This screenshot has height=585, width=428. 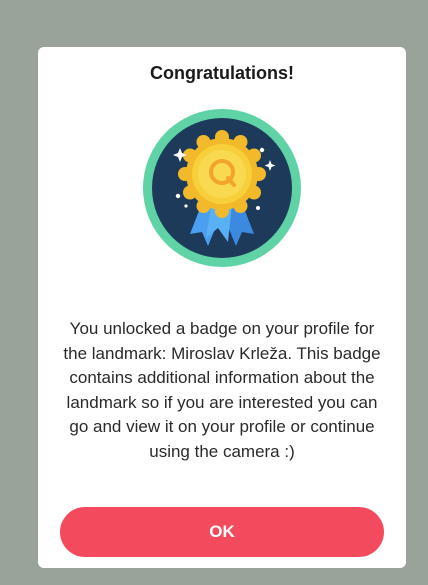 What do you see at coordinates (222, 532) in the screenshot?
I see `ok-button: OK` at bounding box center [222, 532].